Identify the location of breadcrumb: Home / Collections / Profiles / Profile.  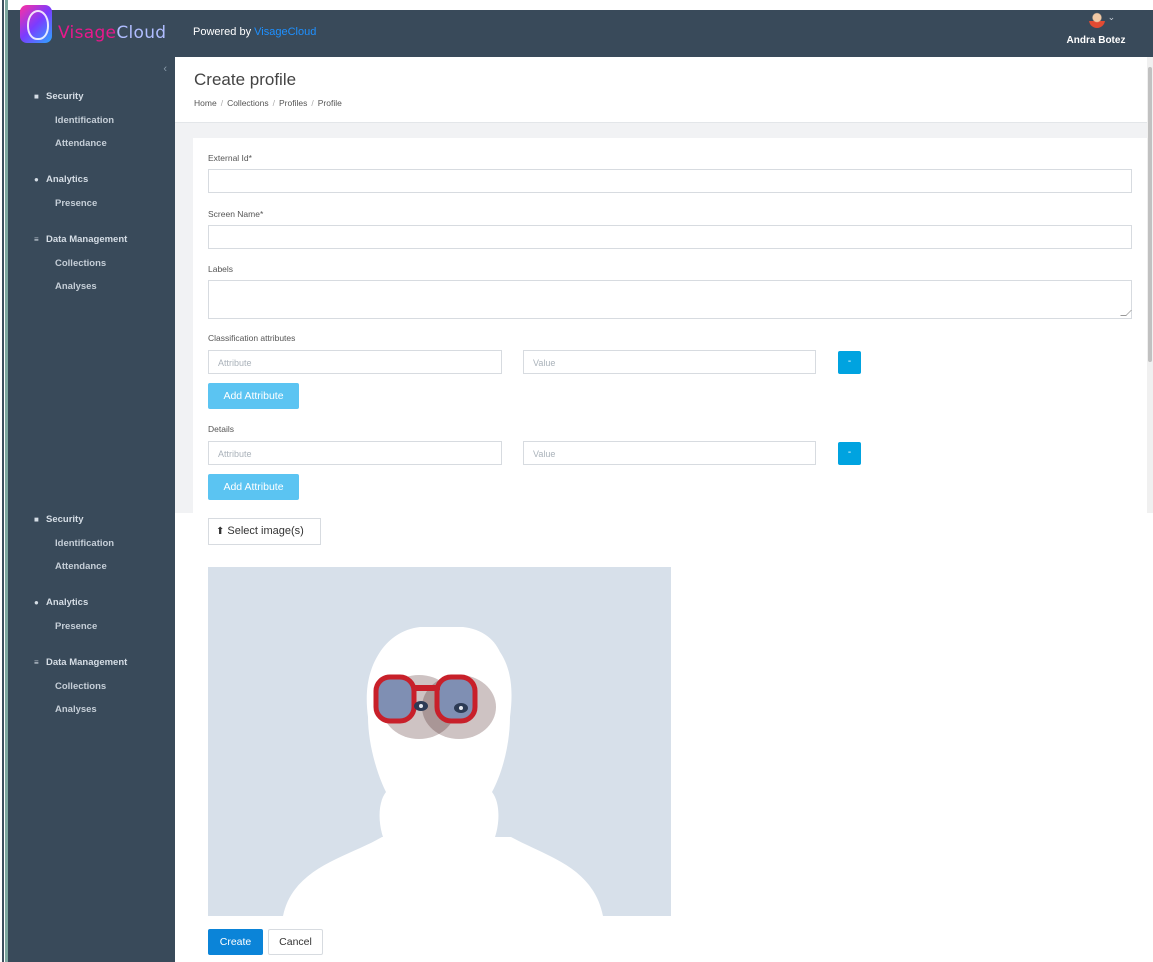
(268, 103).